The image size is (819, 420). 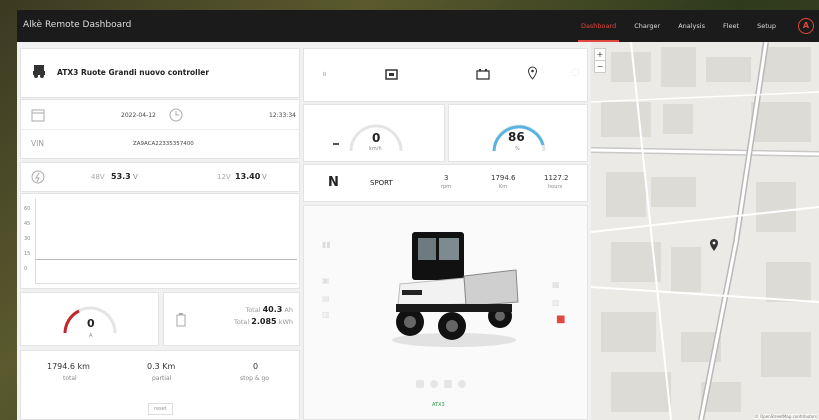 What do you see at coordinates (121, 176) in the screenshot?
I see `hv-value: 53.3` at bounding box center [121, 176].